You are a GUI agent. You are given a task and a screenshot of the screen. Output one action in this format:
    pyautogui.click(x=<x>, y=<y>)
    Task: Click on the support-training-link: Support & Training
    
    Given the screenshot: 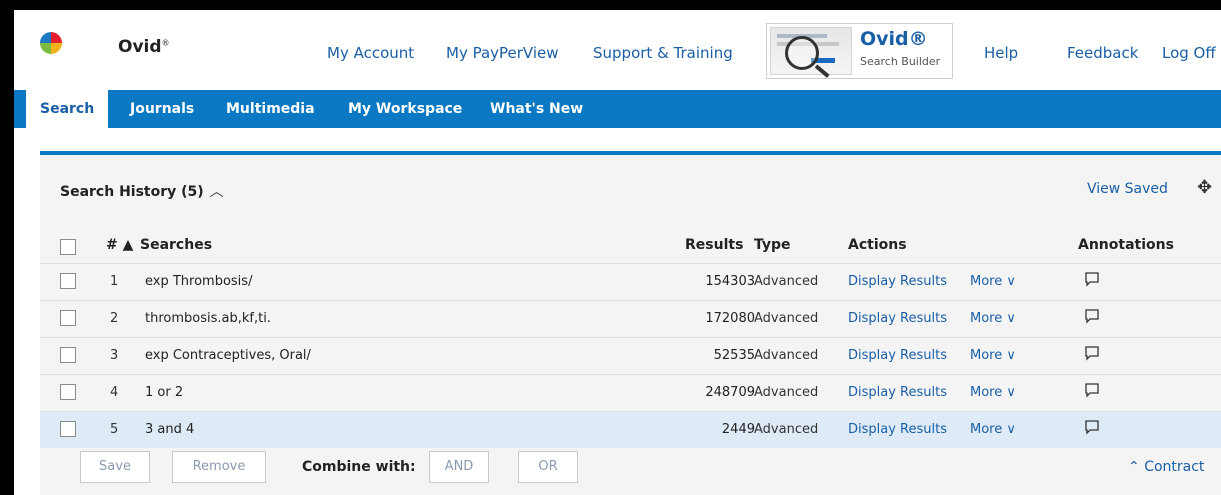 What is the action you would take?
    pyautogui.click(x=663, y=53)
    